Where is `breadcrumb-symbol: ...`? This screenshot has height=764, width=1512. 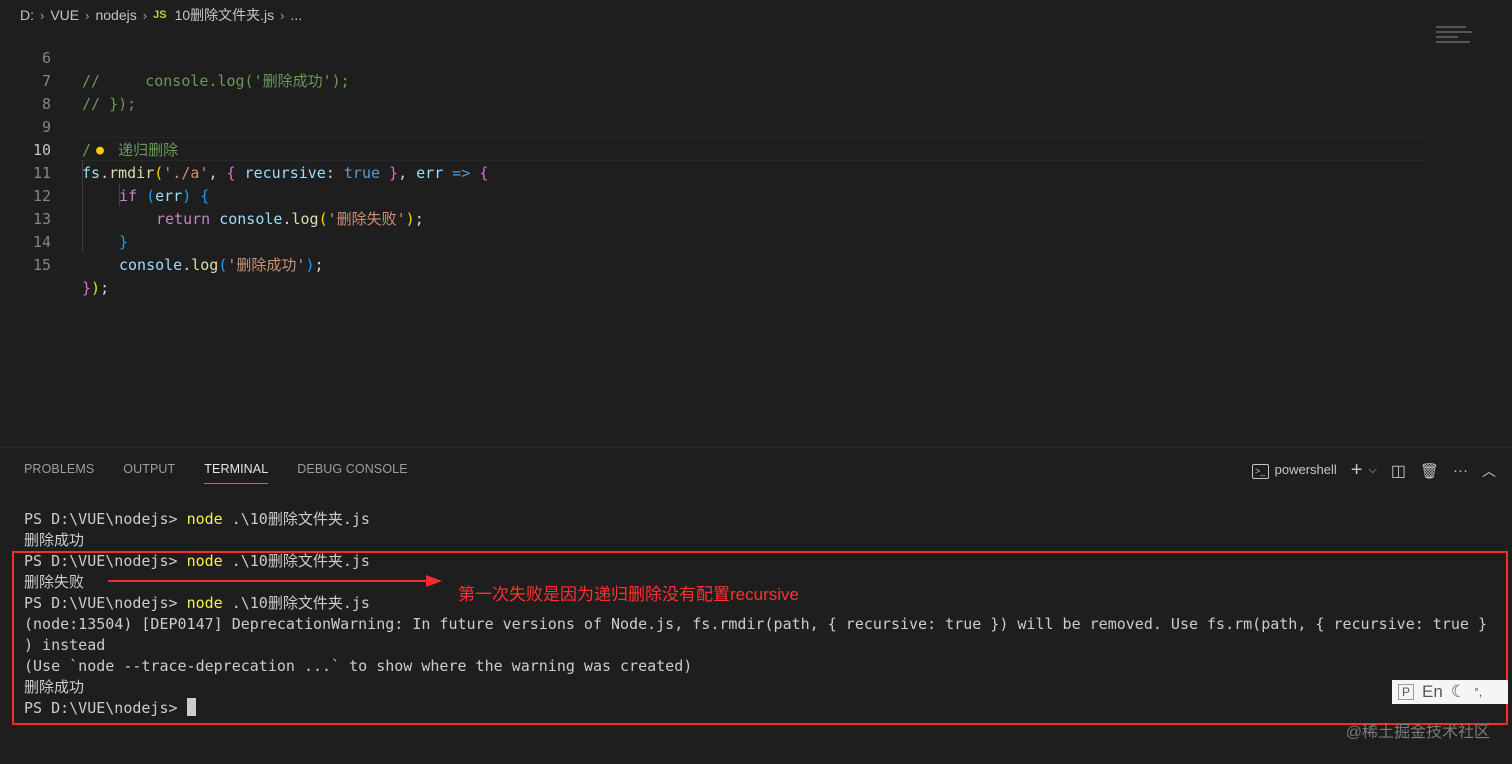 breadcrumb-symbol: ... is located at coordinates (296, 15).